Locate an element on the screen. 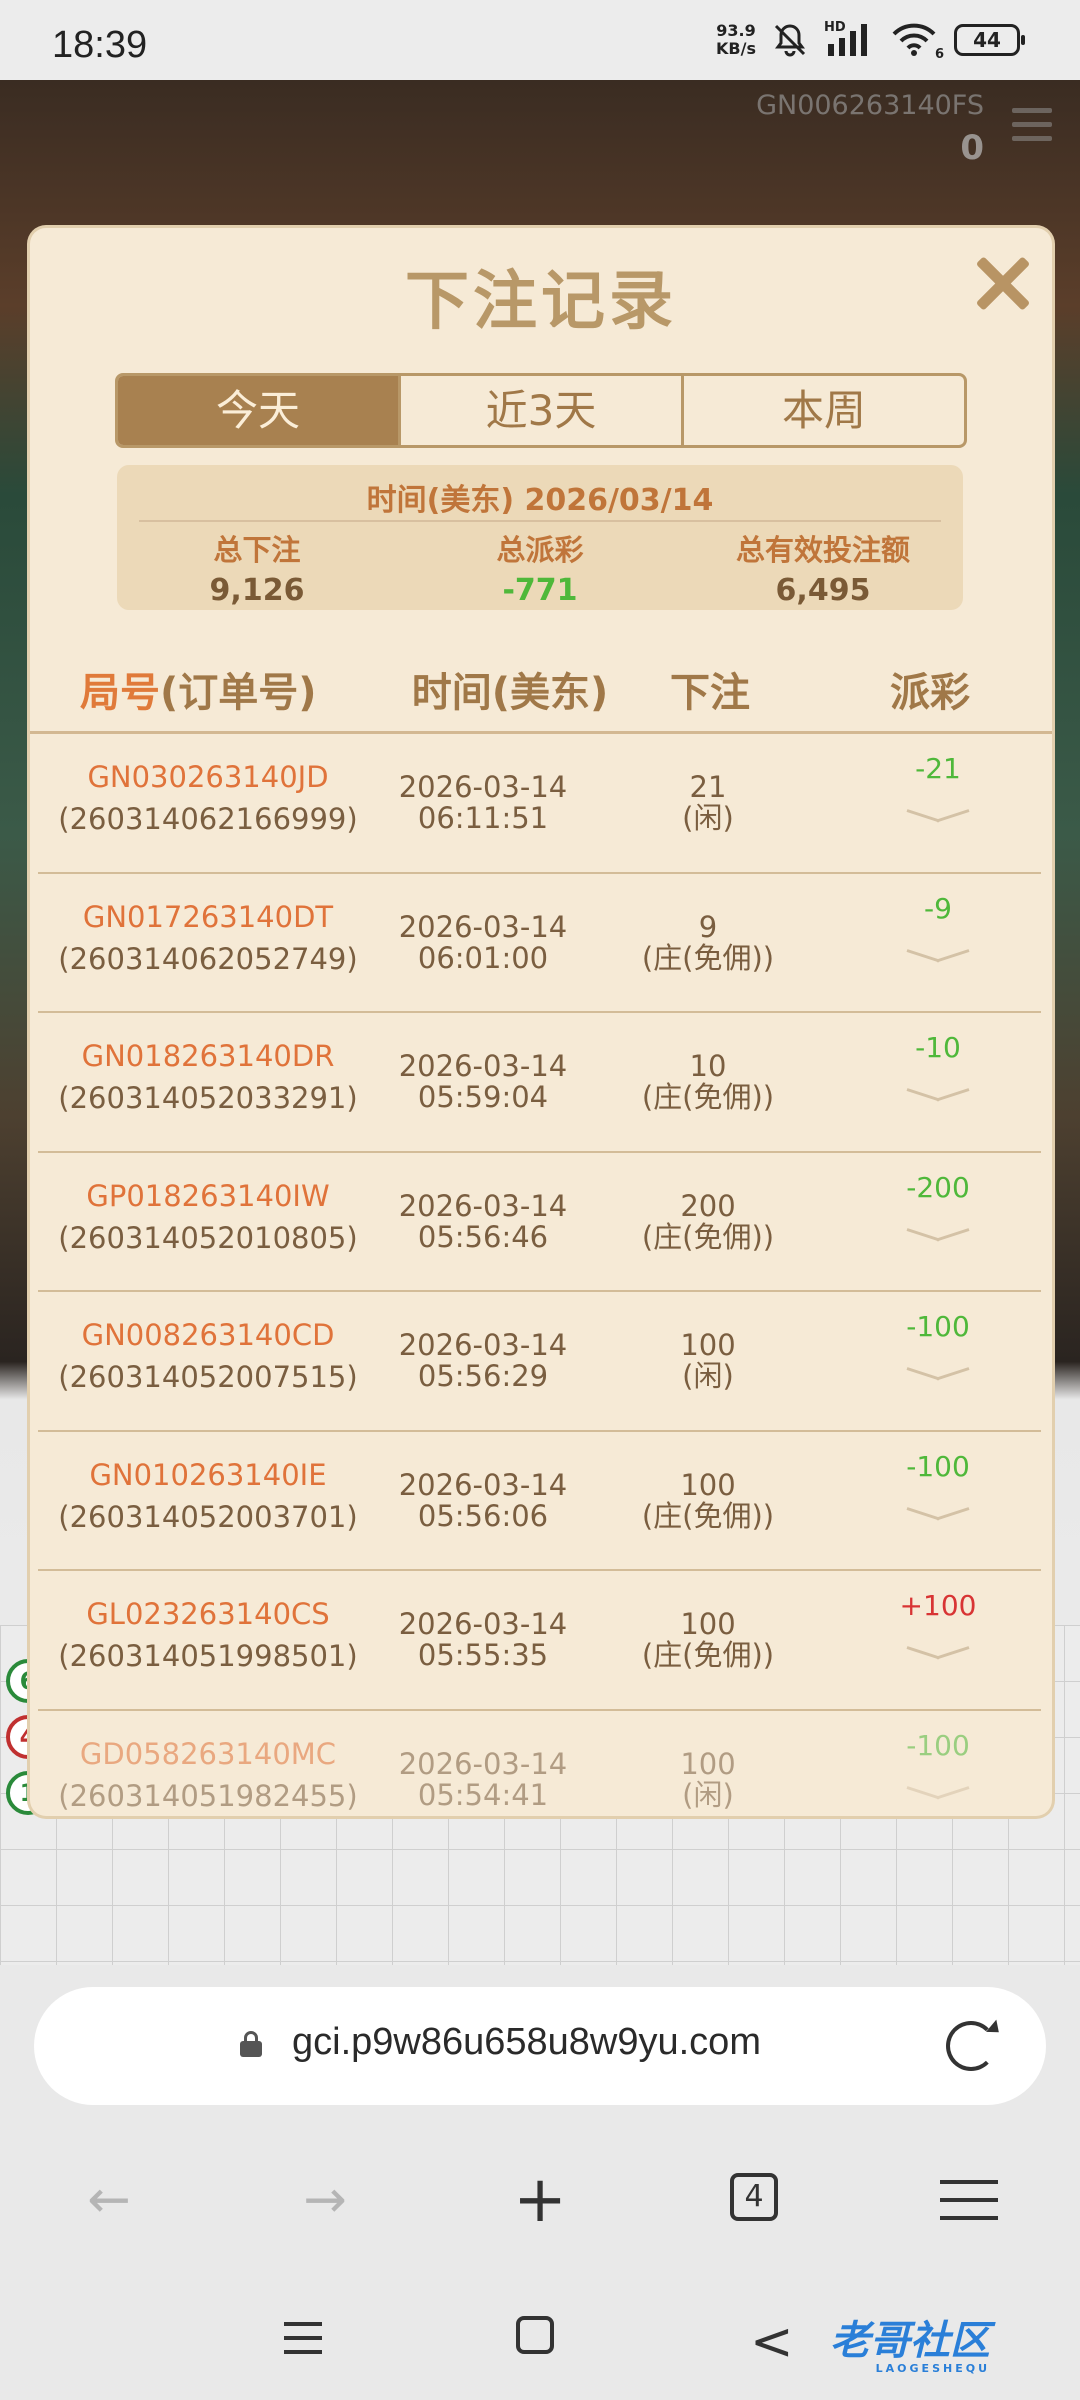 The height and width of the screenshot is (2400, 1080). battery-icon: 44 is located at coordinates (989, 40).